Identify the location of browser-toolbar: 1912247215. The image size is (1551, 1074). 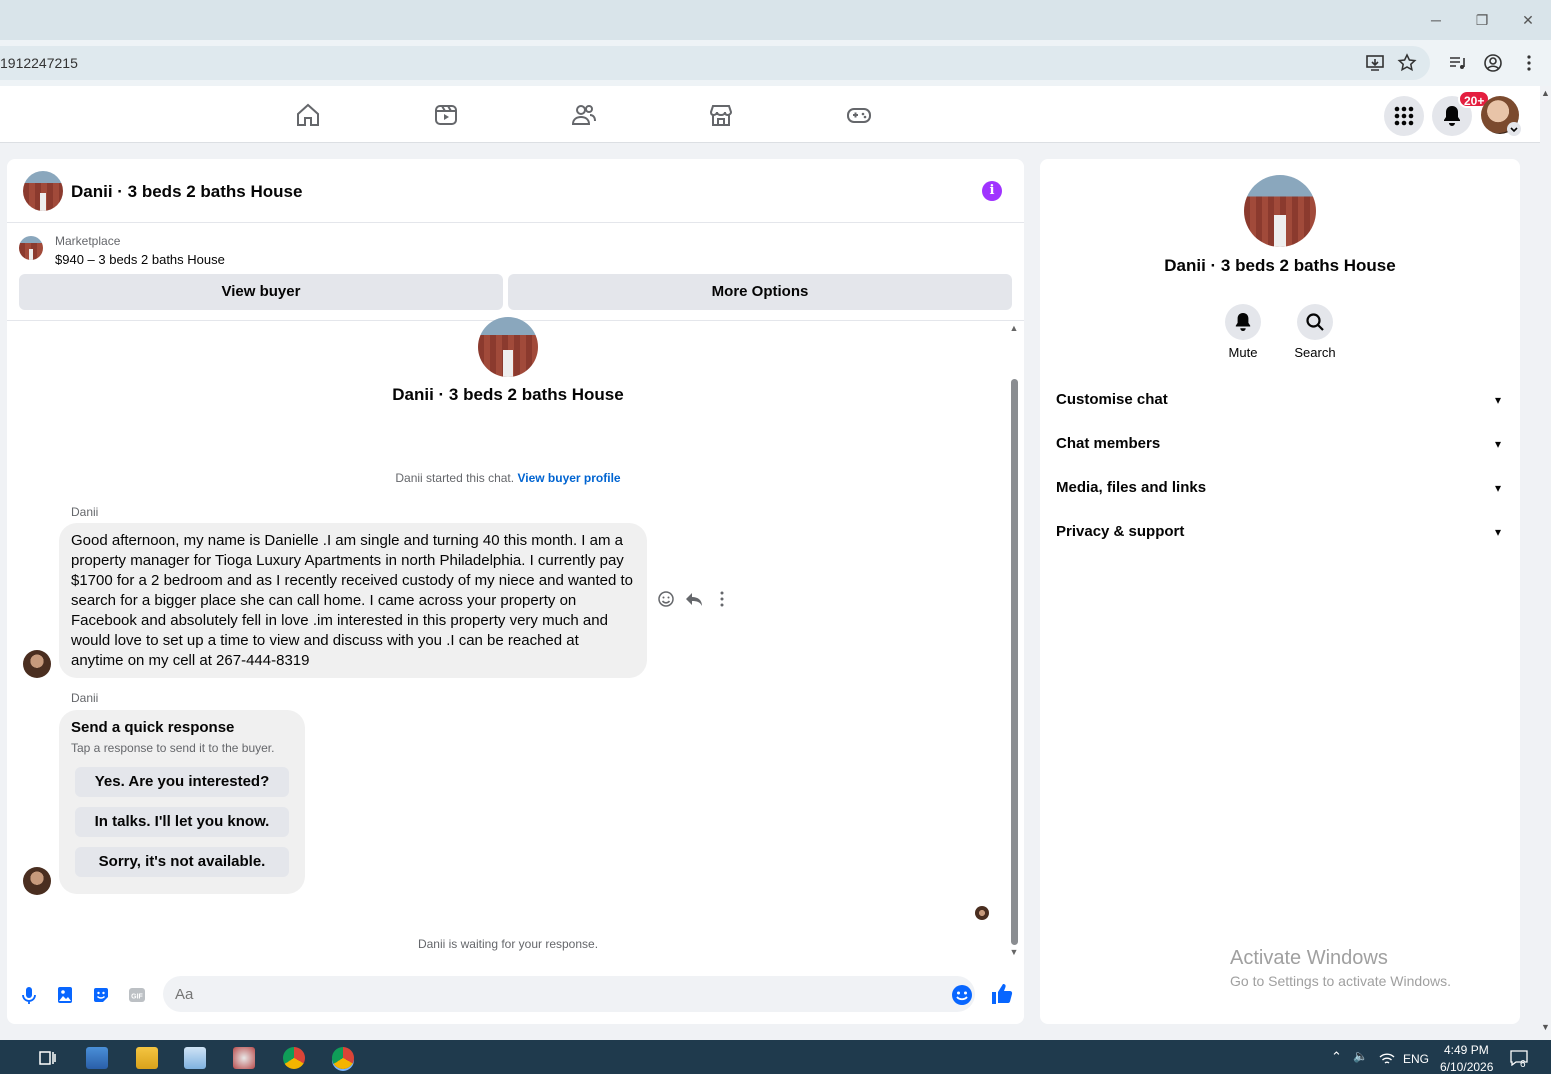
(775, 63).